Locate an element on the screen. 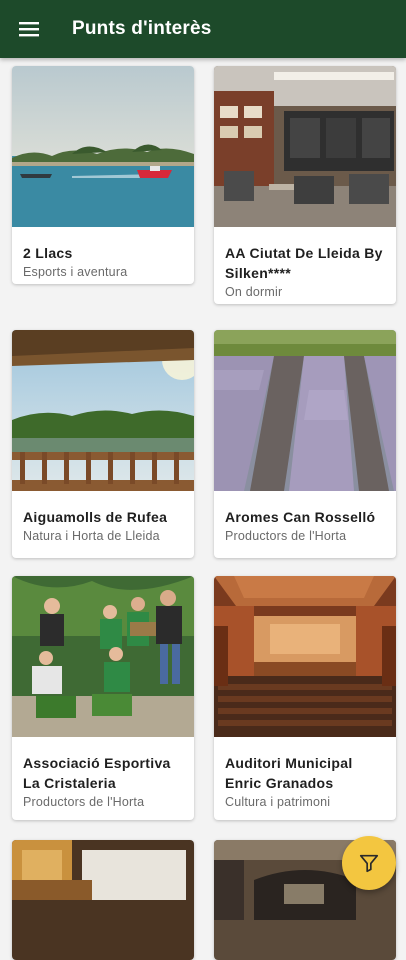 The height and width of the screenshot is (960, 406). poi-name: AA Ciutat De Lleida By Silken**** is located at coordinates (304, 263).